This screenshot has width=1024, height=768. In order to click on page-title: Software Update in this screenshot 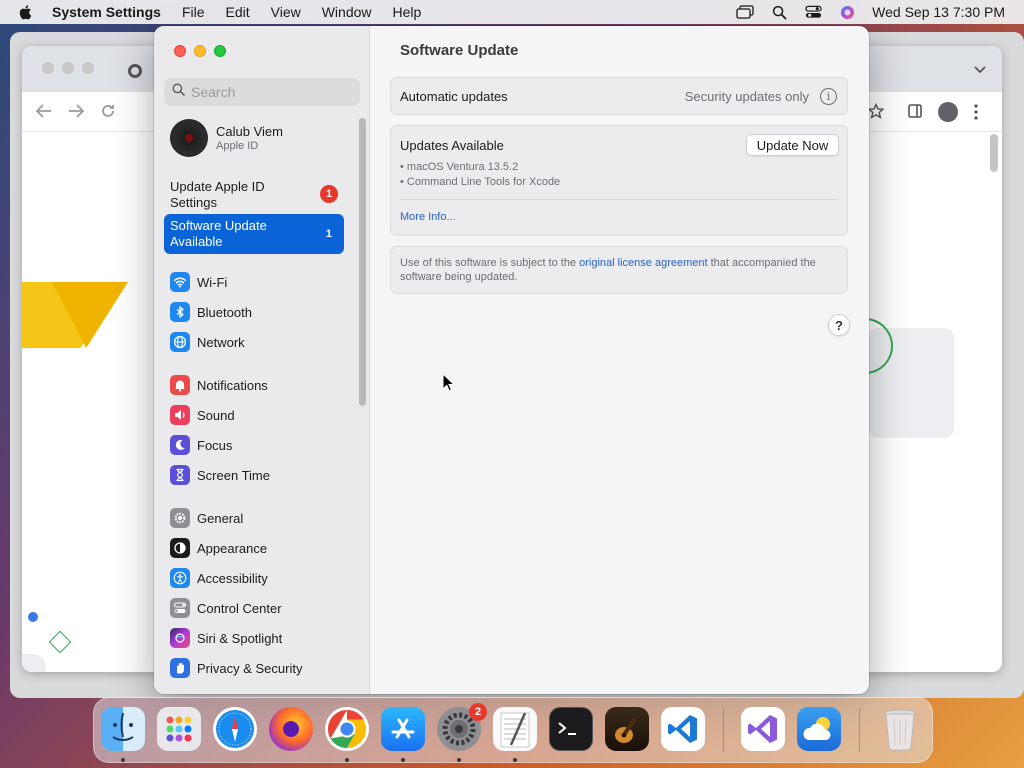, I will do `click(459, 50)`.